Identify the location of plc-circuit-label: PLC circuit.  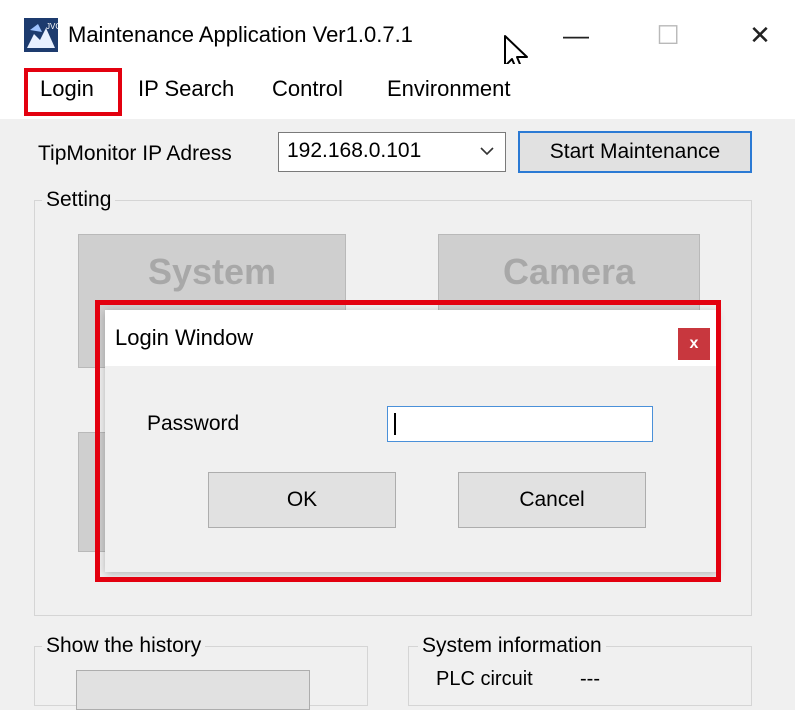
(484, 679).